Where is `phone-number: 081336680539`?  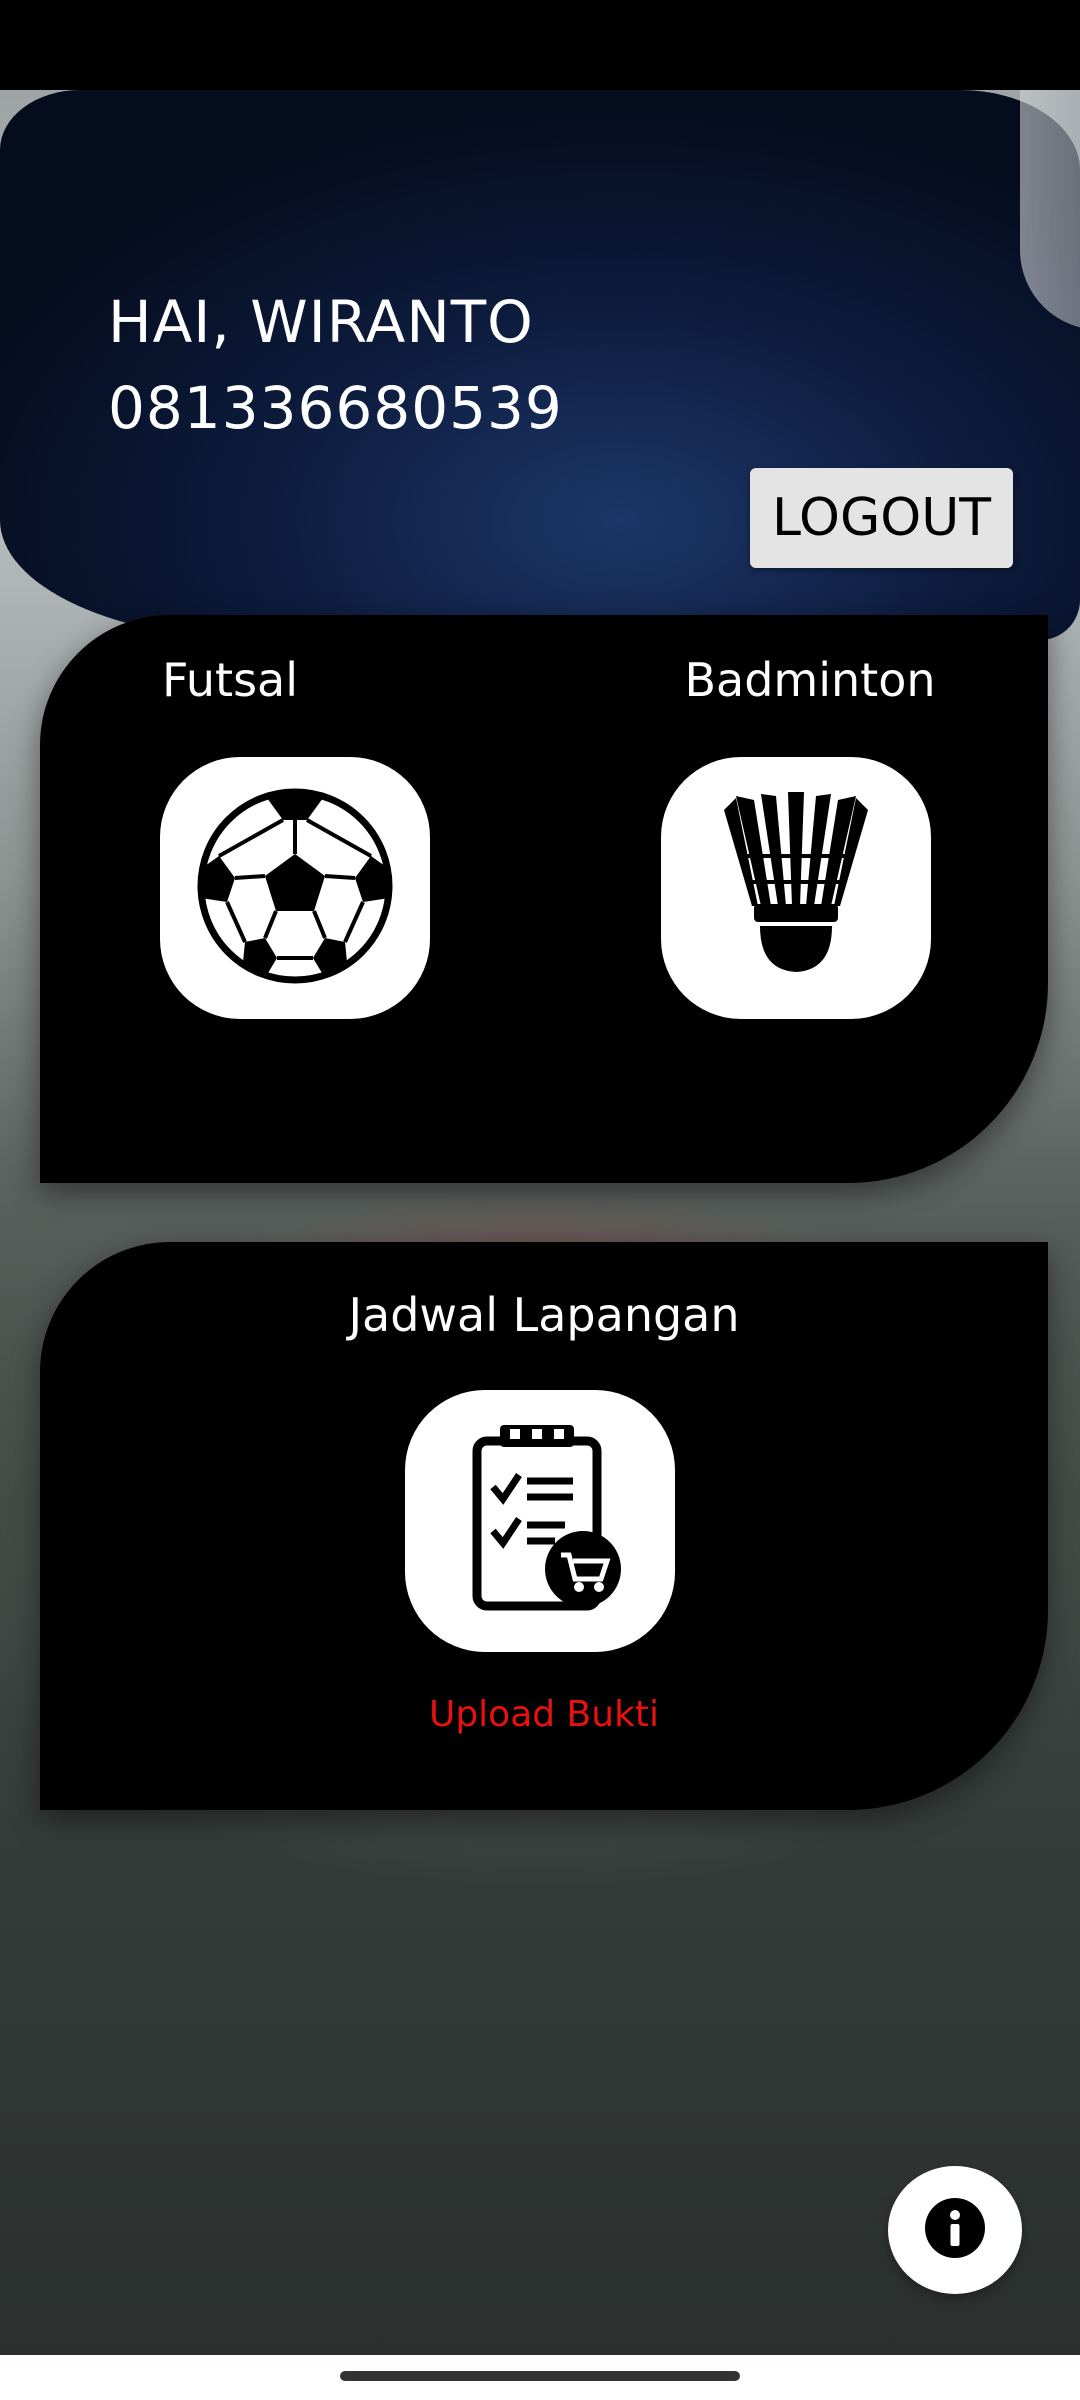 phone-number: 081336680539 is located at coordinates (335, 408).